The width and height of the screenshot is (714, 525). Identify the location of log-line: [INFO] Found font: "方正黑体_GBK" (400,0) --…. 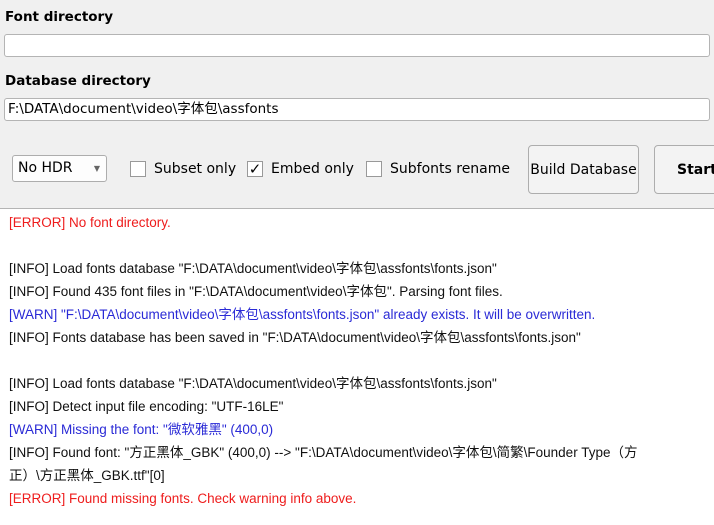
(323, 452).